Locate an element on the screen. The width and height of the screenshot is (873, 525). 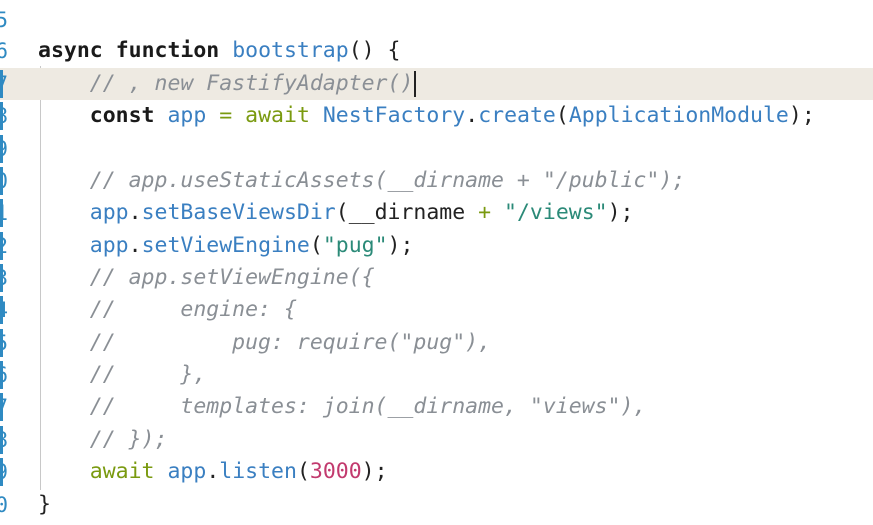
code-line: 9 await app.listen(3000); is located at coordinates (436, 472).